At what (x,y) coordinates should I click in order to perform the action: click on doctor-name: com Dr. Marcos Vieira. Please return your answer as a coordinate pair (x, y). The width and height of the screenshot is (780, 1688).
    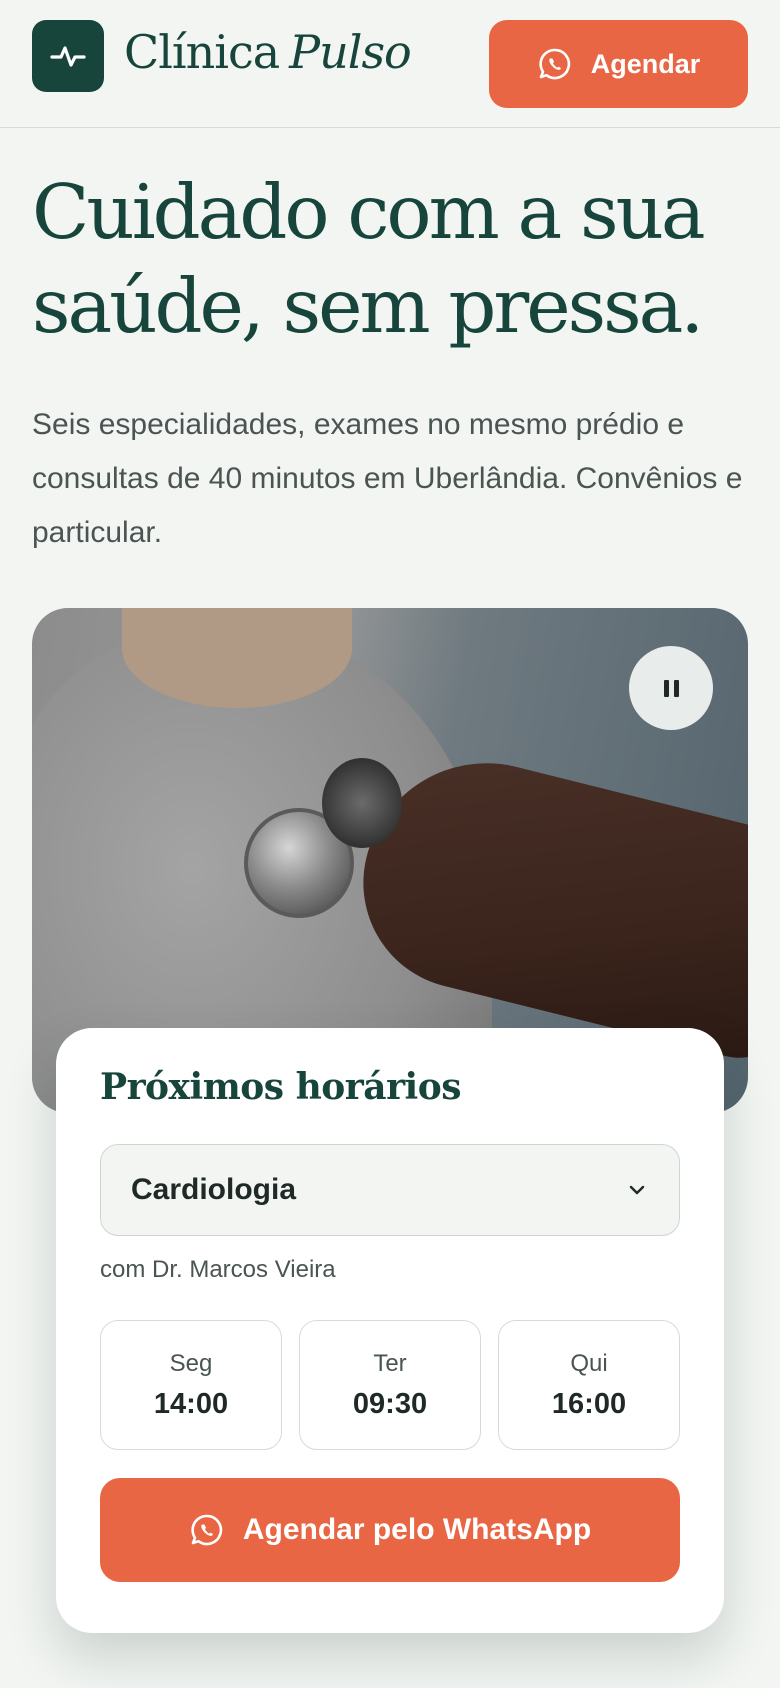
    Looking at the image, I should click on (218, 1269).